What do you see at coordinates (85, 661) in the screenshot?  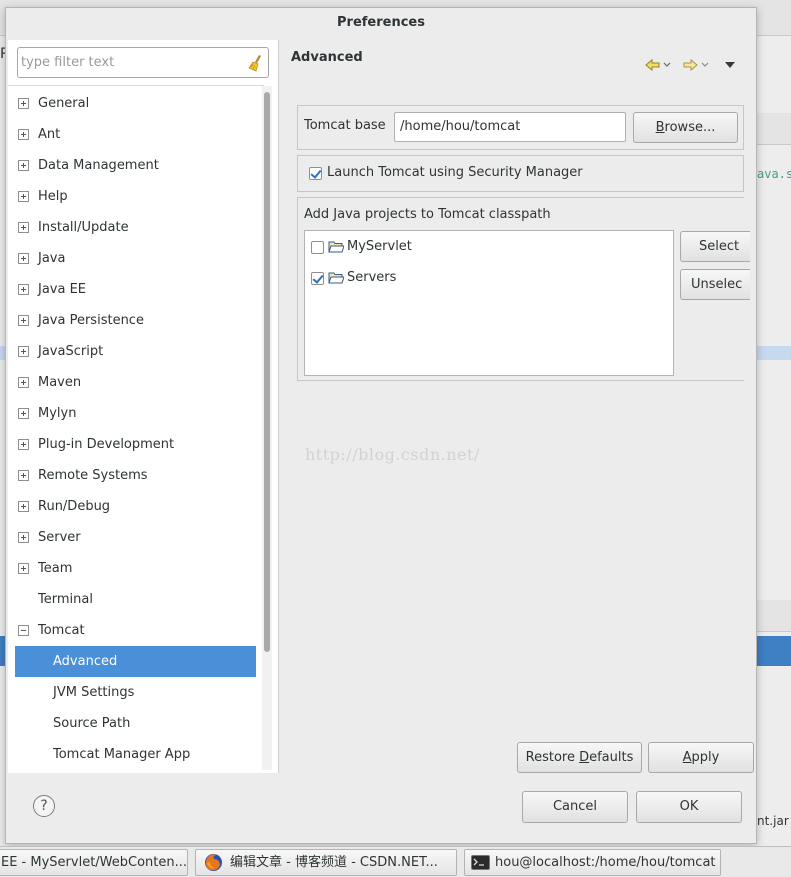 I see `tree-item-label: Advanced` at bounding box center [85, 661].